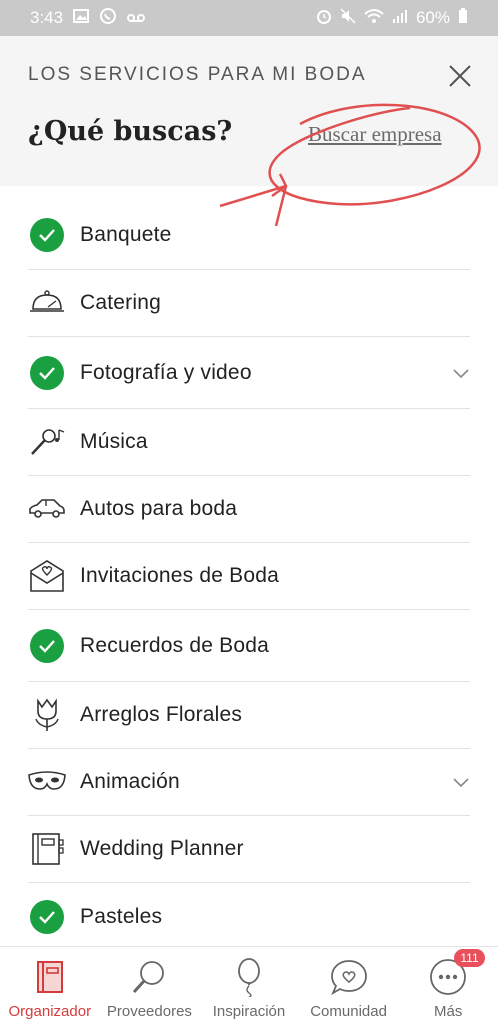 Image resolution: width=498 pixels, height=1024 pixels. I want to click on service-item-pasteles: Pasteles, so click(249, 917).